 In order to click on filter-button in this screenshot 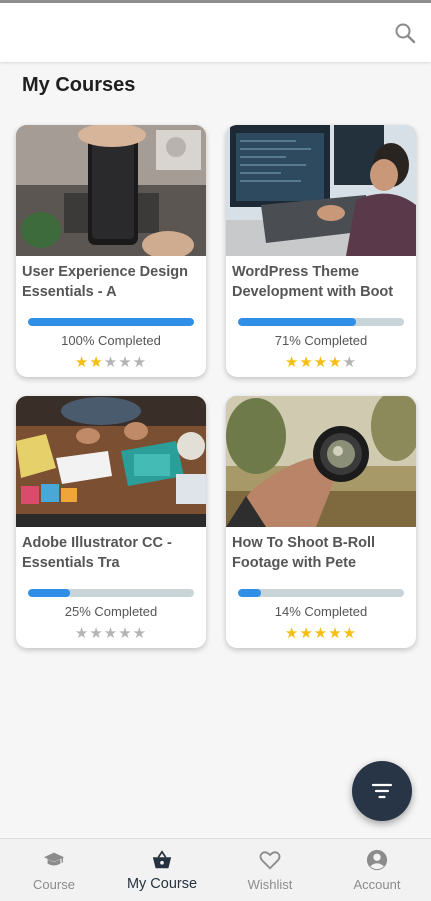, I will do `click(382, 791)`.